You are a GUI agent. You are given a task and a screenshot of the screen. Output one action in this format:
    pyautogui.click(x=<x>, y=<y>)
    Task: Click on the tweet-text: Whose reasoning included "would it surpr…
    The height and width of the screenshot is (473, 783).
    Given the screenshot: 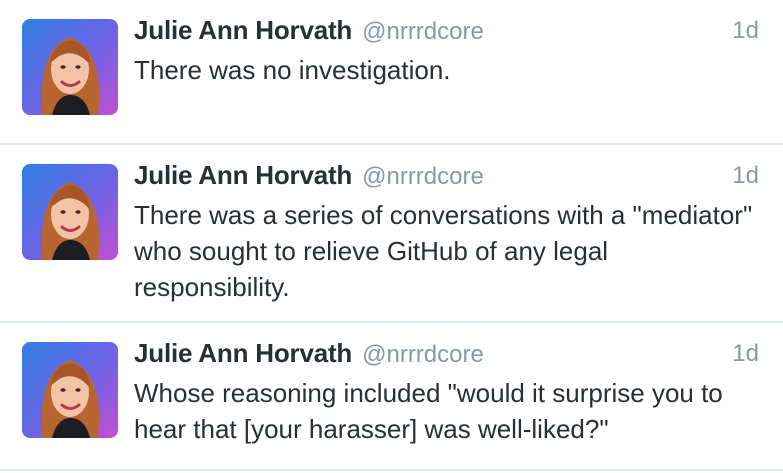 What is the action you would take?
    pyautogui.click(x=428, y=411)
    